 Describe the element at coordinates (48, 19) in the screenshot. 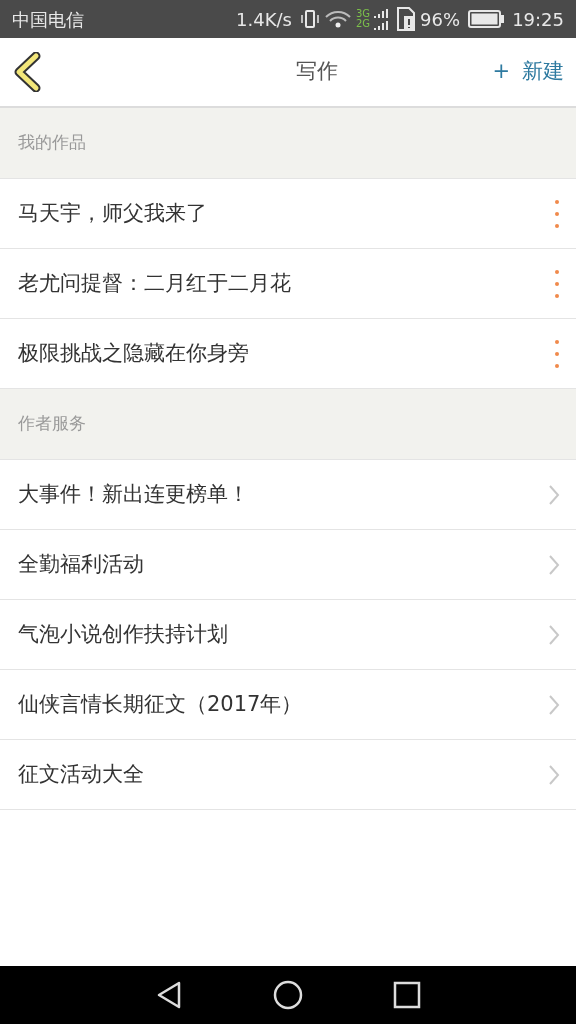

I see `carrier-name: 中国电信` at that location.